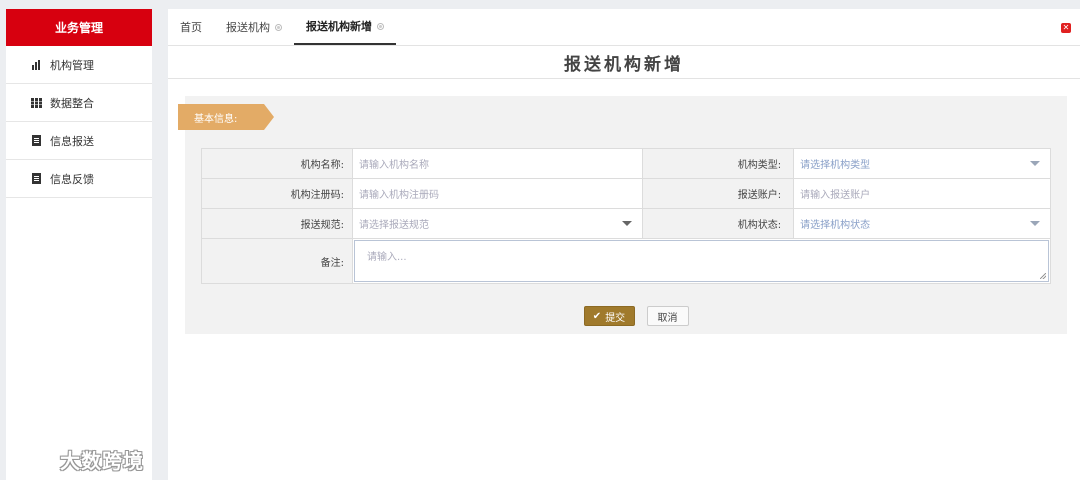 The height and width of the screenshot is (480, 1080). What do you see at coordinates (394, 225) in the screenshot?
I see `spec-placeholder: 请选择报送规范` at bounding box center [394, 225].